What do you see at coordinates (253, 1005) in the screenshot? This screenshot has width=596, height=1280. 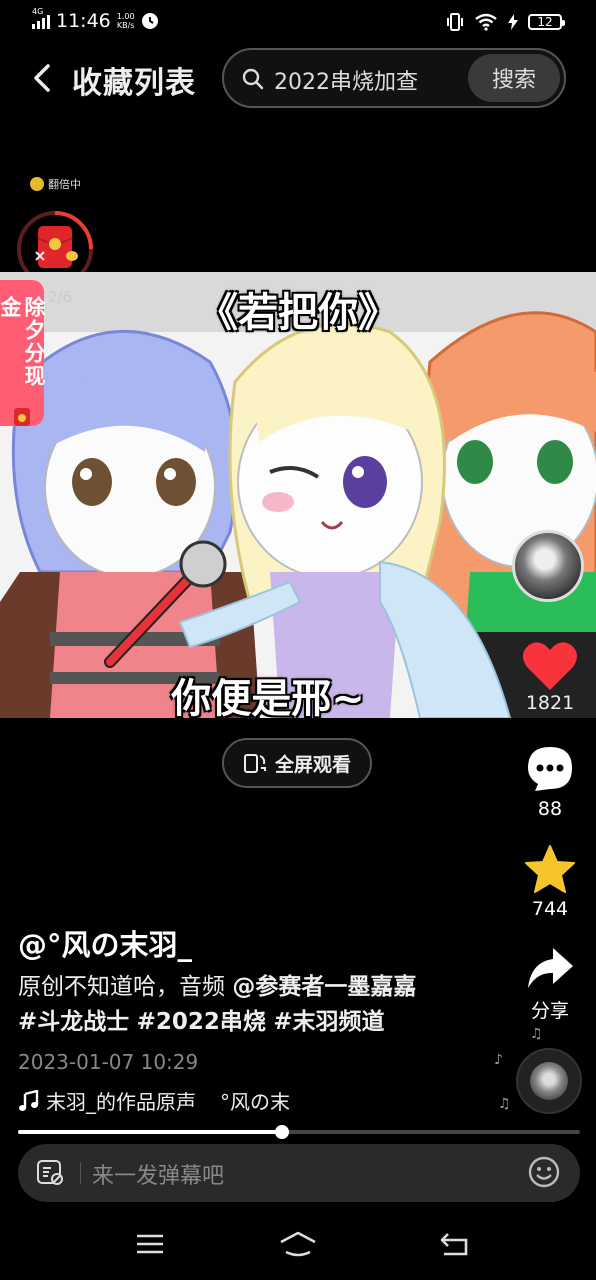 I see `post-description: 原创不知道哈，音频 @参赛者一墨嘉嘉 #斗龙战士 #2022串烧 #末羽频道` at bounding box center [253, 1005].